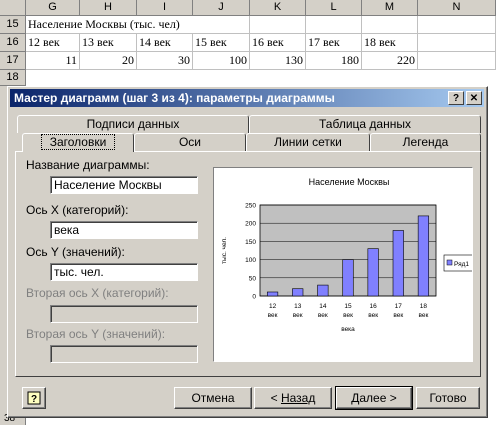  I want to click on cell-l17: 180, so click(334, 60).